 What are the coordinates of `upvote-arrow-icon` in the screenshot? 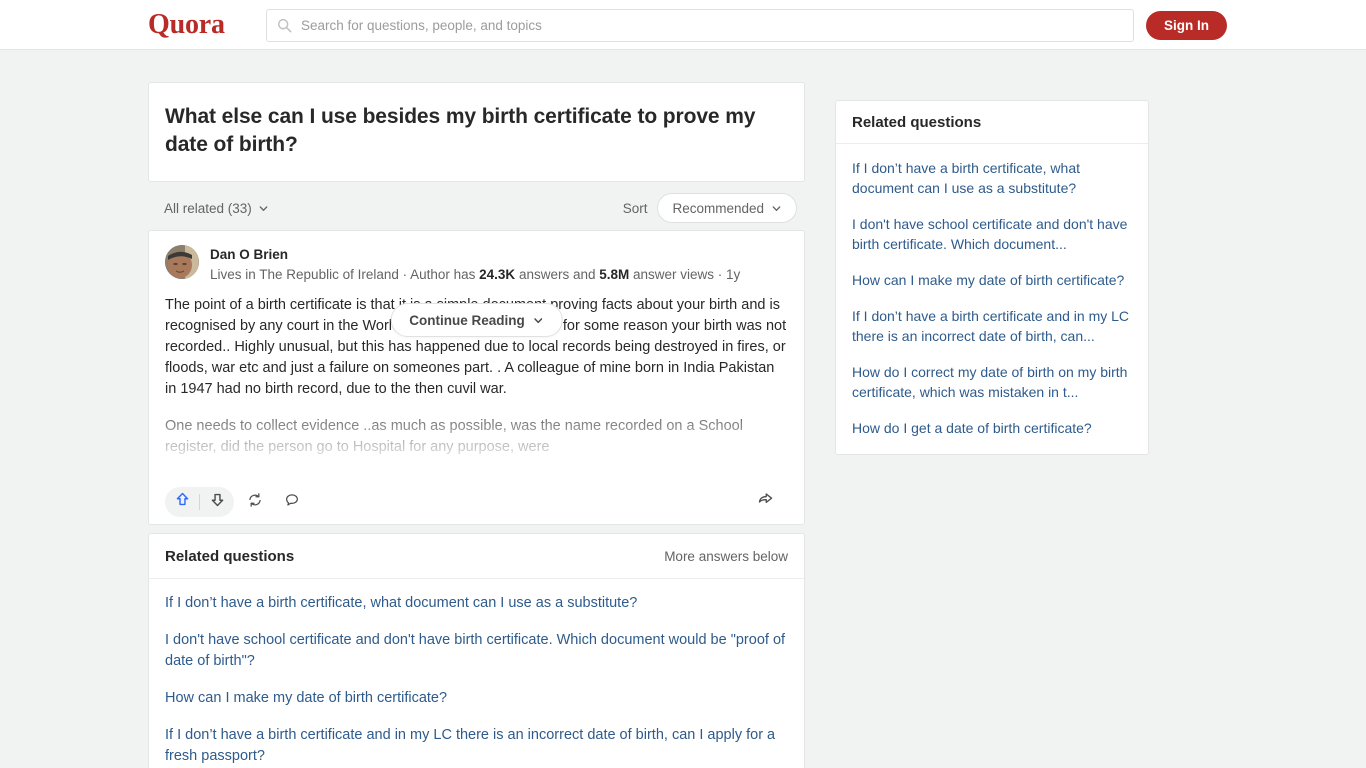 It's located at (182, 502).